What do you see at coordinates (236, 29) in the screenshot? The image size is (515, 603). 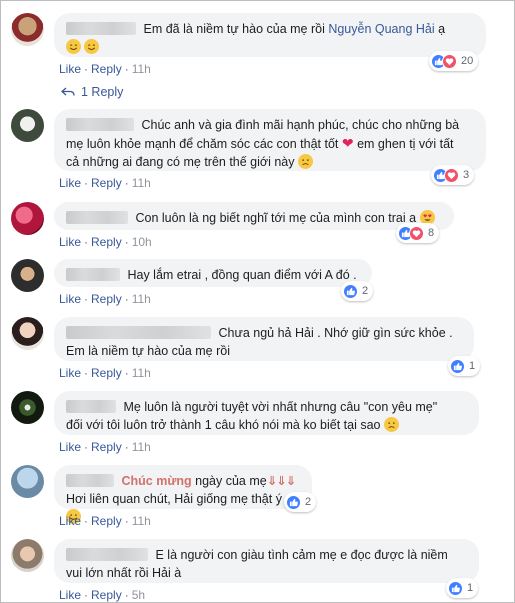 I see `comment-text: Em đã là niềm tự hào của mẹ rồi` at bounding box center [236, 29].